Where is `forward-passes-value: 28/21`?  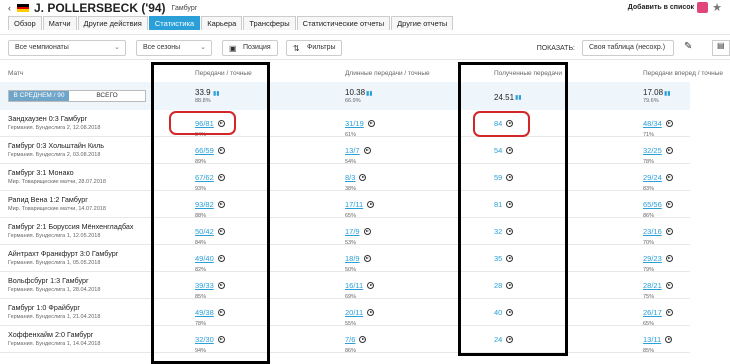 forward-passes-value: 28/21 is located at coordinates (652, 285).